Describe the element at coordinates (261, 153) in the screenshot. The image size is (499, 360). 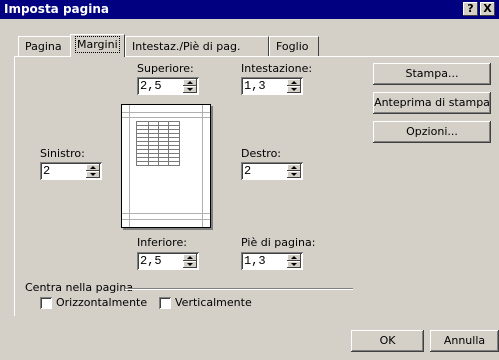
I see `destro-label: Destro:` at that location.